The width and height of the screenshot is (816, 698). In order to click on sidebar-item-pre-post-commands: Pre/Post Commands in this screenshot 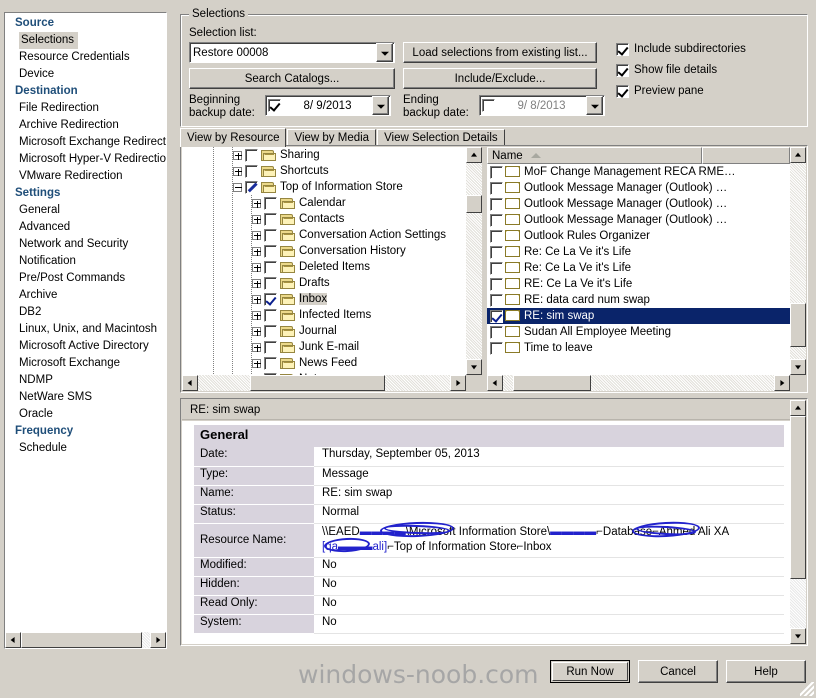, I will do `click(85, 278)`.